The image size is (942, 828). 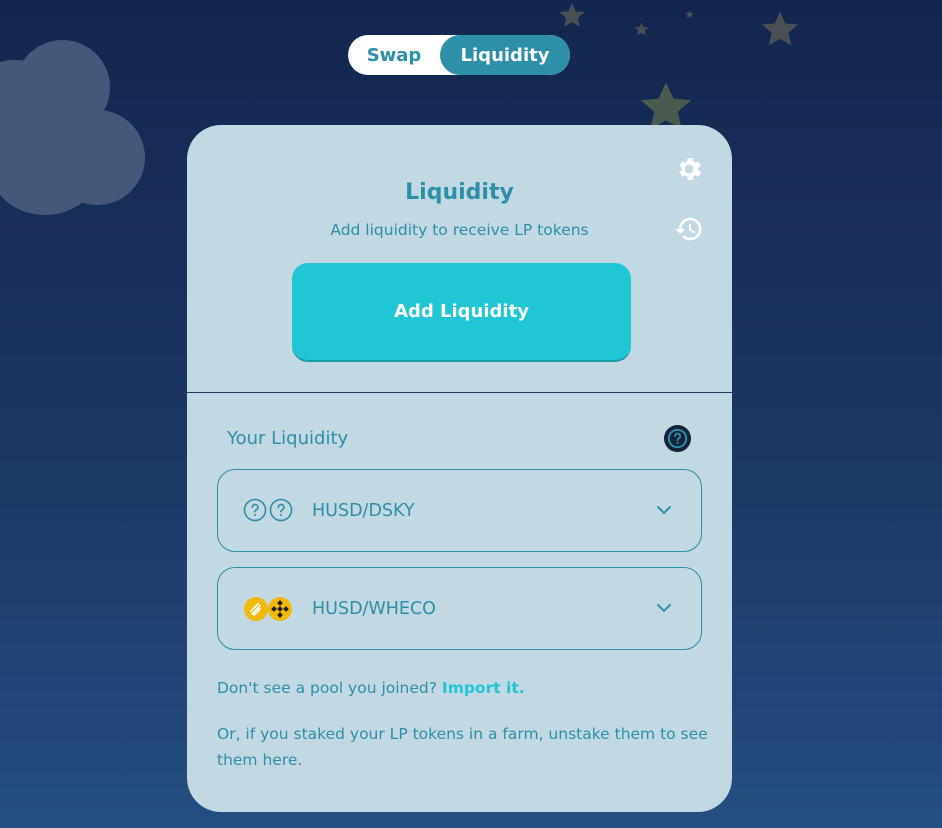 I want to click on tab-liquidity: Liquidity, so click(x=505, y=55).